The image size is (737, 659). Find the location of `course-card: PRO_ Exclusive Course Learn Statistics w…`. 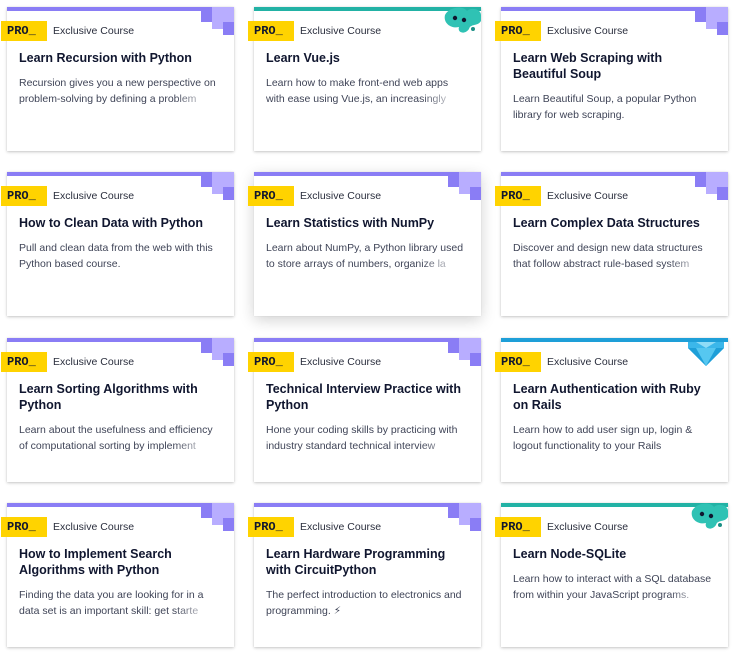

course-card: PRO_ Exclusive Course Learn Statistics w… is located at coordinates (364, 244).